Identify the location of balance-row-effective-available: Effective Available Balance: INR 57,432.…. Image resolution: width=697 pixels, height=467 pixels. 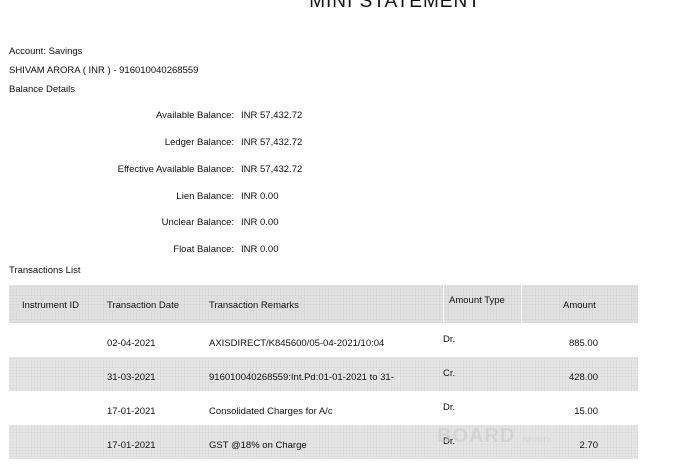
(180, 171).